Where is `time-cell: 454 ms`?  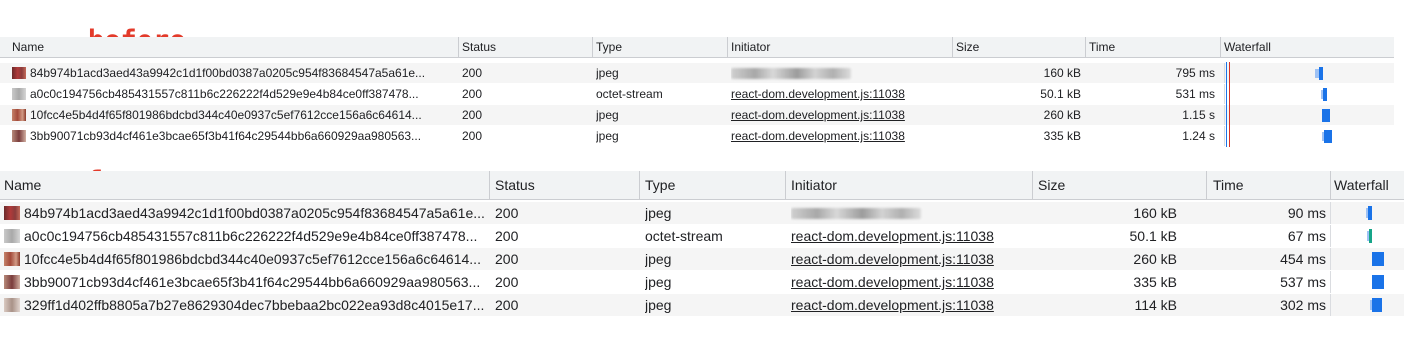 time-cell: 454 ms is located at coordinates (1269, 259).